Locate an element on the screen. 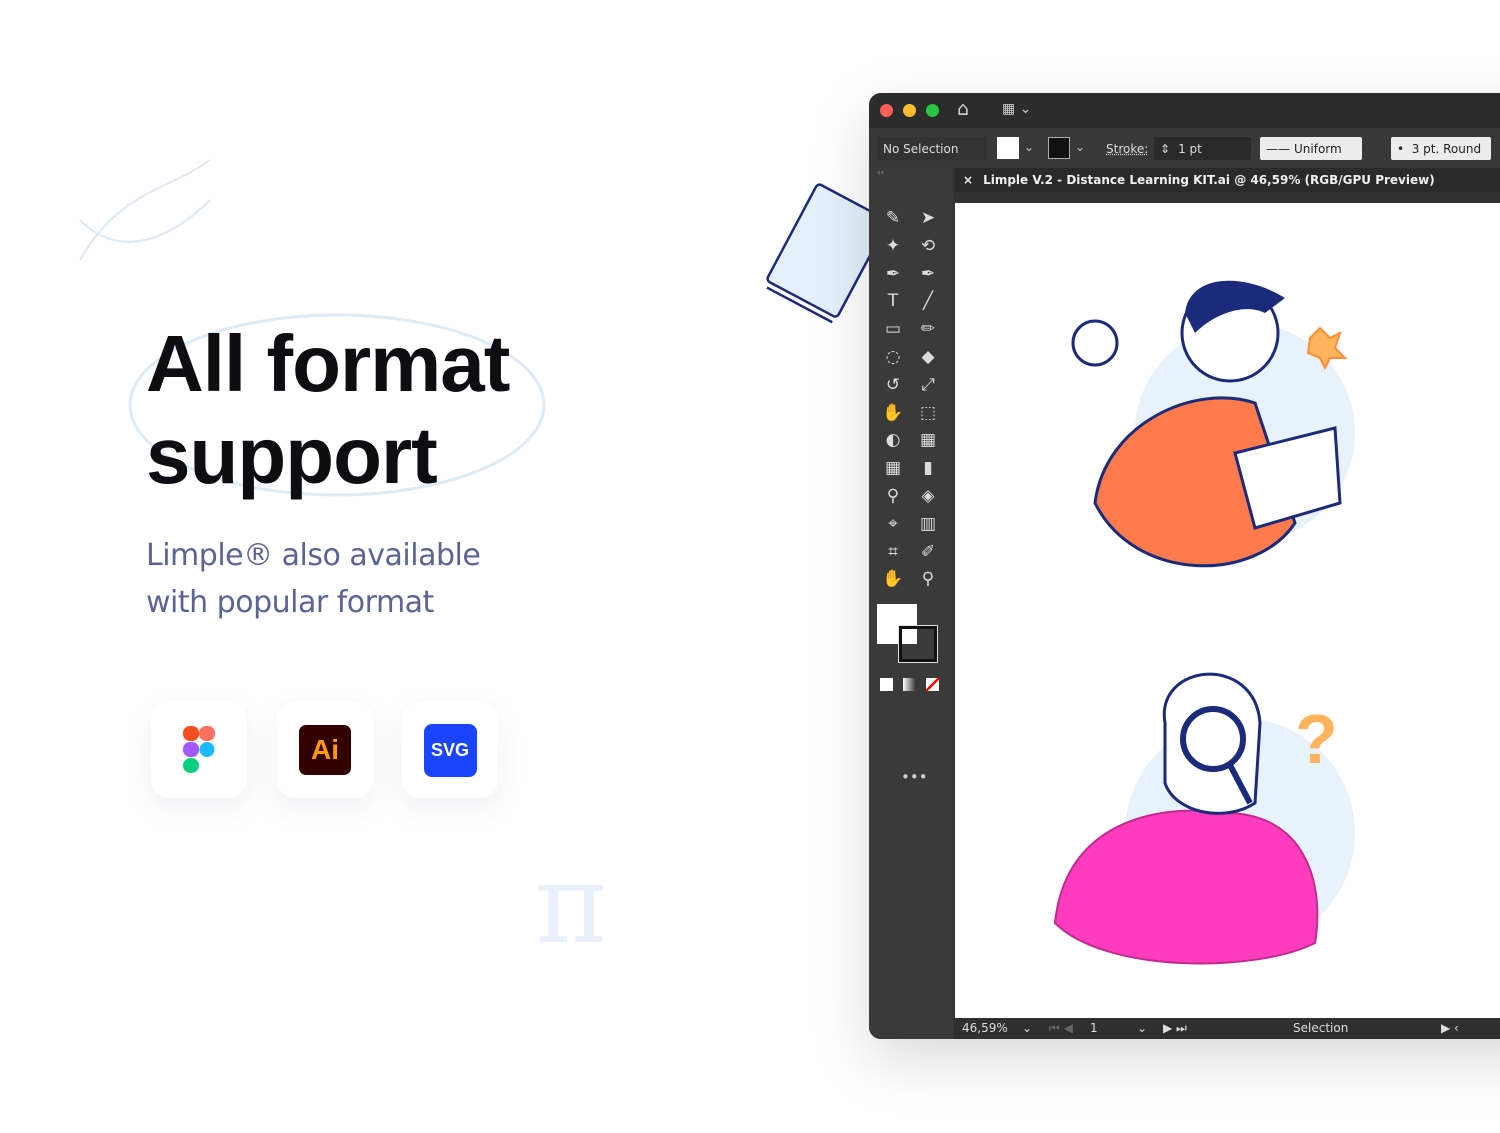 The width and height of the screenshot is (1500, 1133). tool-button-13: ⤢ is located at coordinates (928, 385).